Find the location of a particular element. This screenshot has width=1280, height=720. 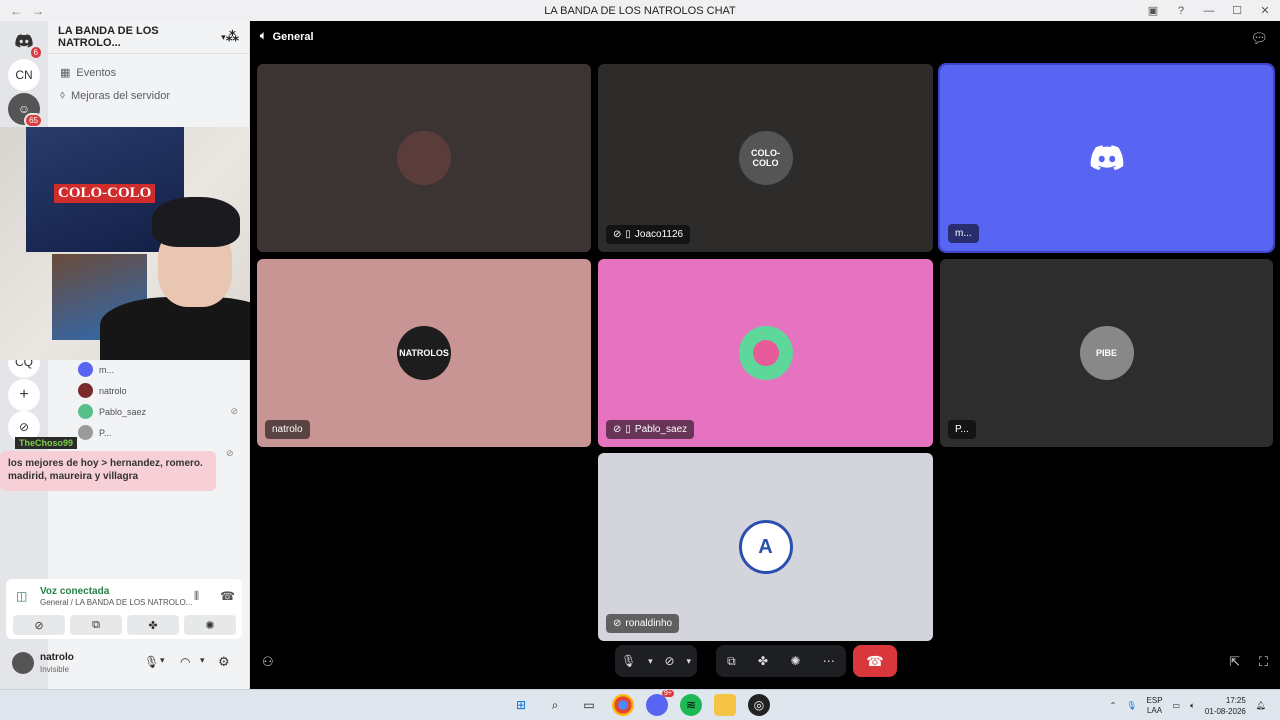

file-explorer-icon is located at coordinates (725, 705).